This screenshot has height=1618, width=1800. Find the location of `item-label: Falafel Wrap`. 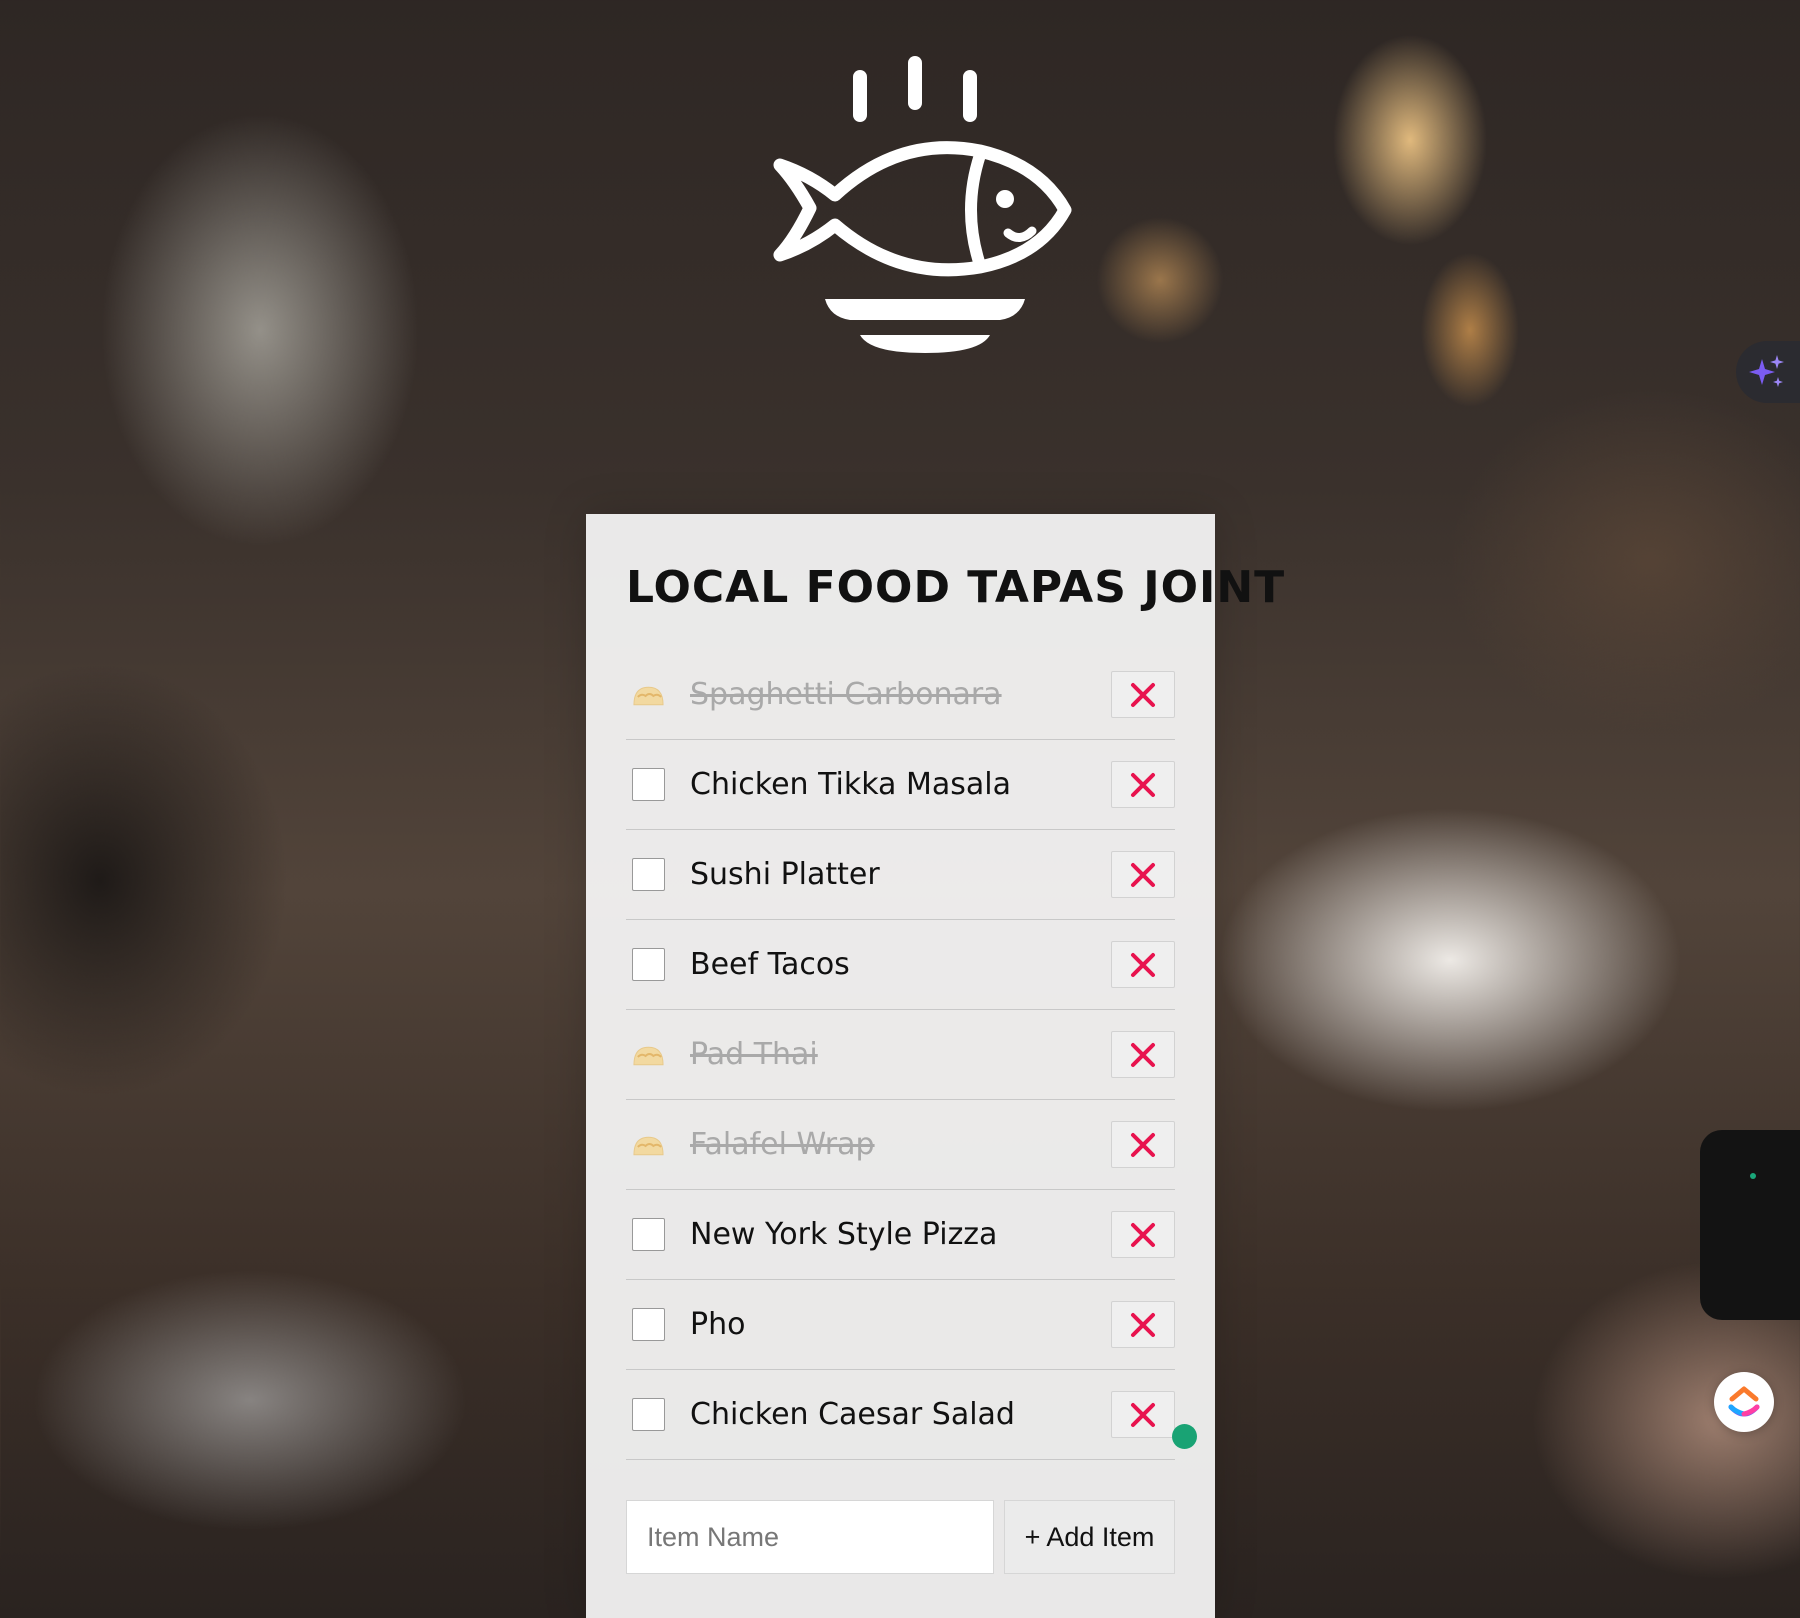

item-label: Falafel Wrap is located at coordinates (782, 1144).